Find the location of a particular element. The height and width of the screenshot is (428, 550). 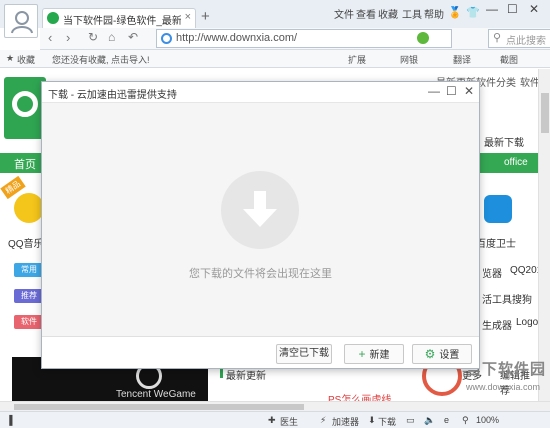

chip-common: 常用 is located at coordinates (29, 270).